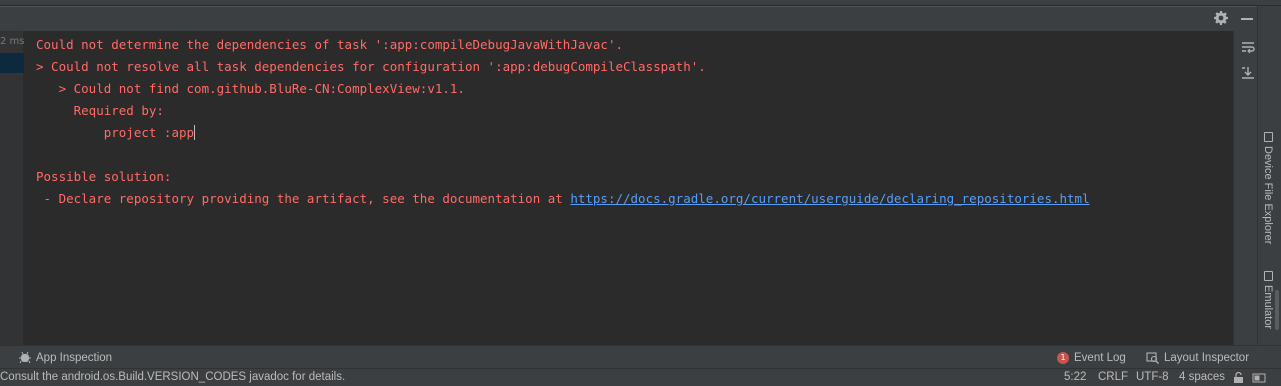  Describe the element at coordinates (1245, 188) in the screenshot. I see `console-toolbar` at that location.